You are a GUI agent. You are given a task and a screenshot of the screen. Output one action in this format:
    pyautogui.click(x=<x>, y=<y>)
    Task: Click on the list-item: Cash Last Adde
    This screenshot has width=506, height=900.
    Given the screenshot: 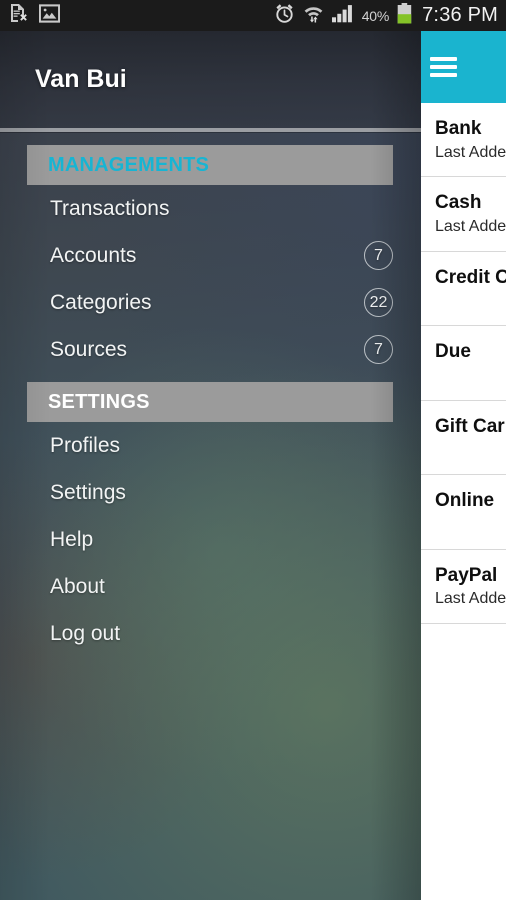 What is the action you would take?
    pyautogui.click(x=463, y=214)
    